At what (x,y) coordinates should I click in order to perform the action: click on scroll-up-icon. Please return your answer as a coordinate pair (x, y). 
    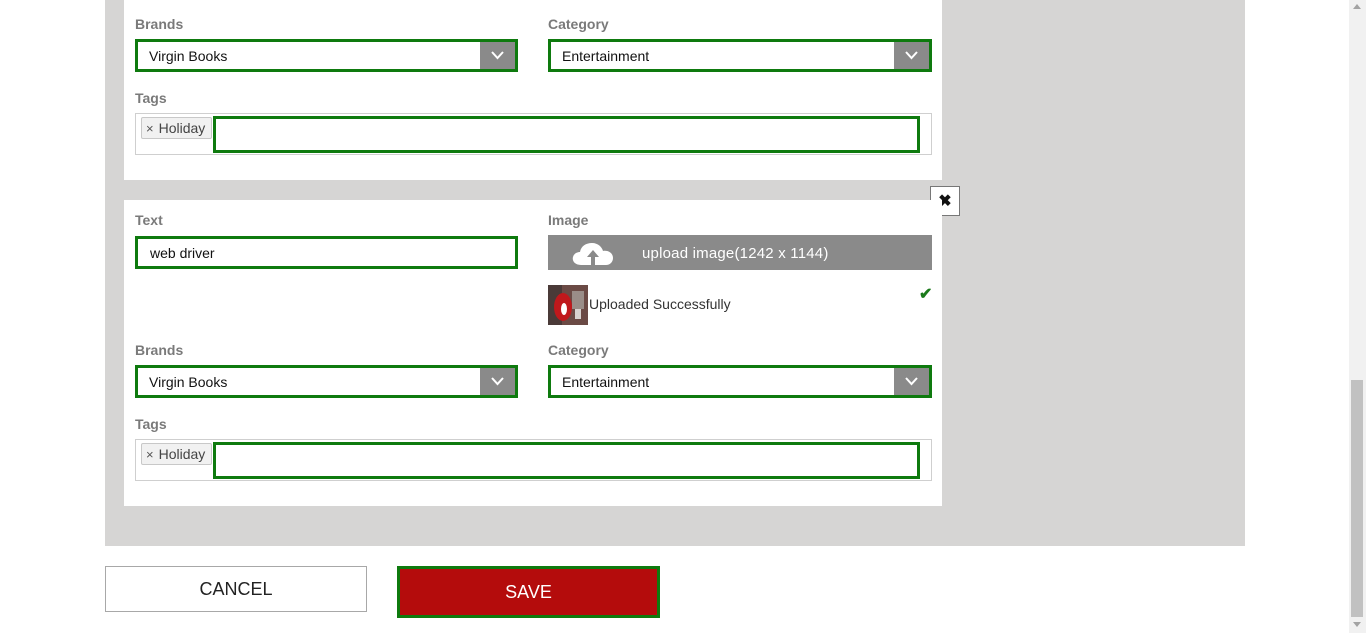
    Looking at the image, I should click on (1357, 6).